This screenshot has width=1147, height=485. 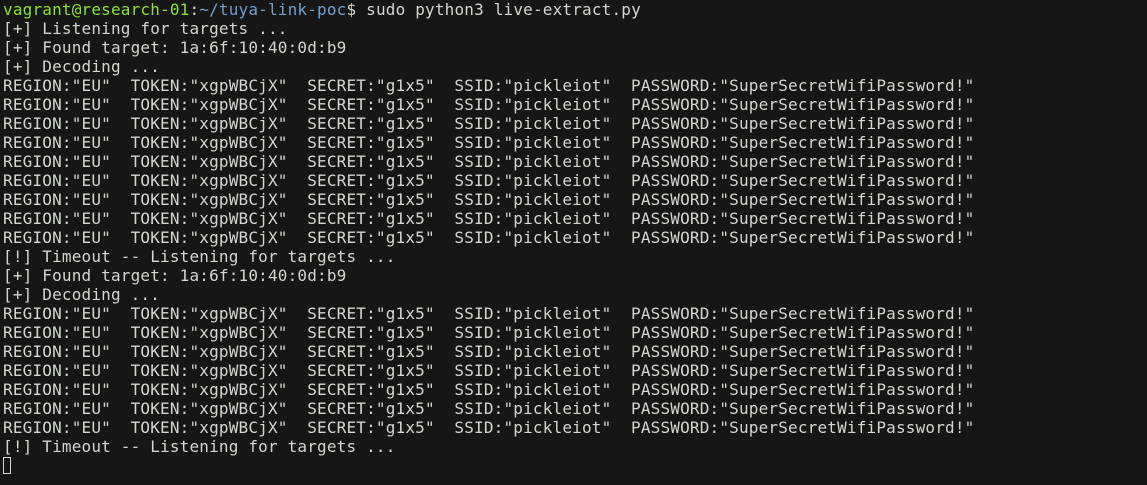 What do you see at coordinates (498, 9) in the screenshot?
I see `command-text: sudo python3 live-extract.py` at bounding box center [498, 9].